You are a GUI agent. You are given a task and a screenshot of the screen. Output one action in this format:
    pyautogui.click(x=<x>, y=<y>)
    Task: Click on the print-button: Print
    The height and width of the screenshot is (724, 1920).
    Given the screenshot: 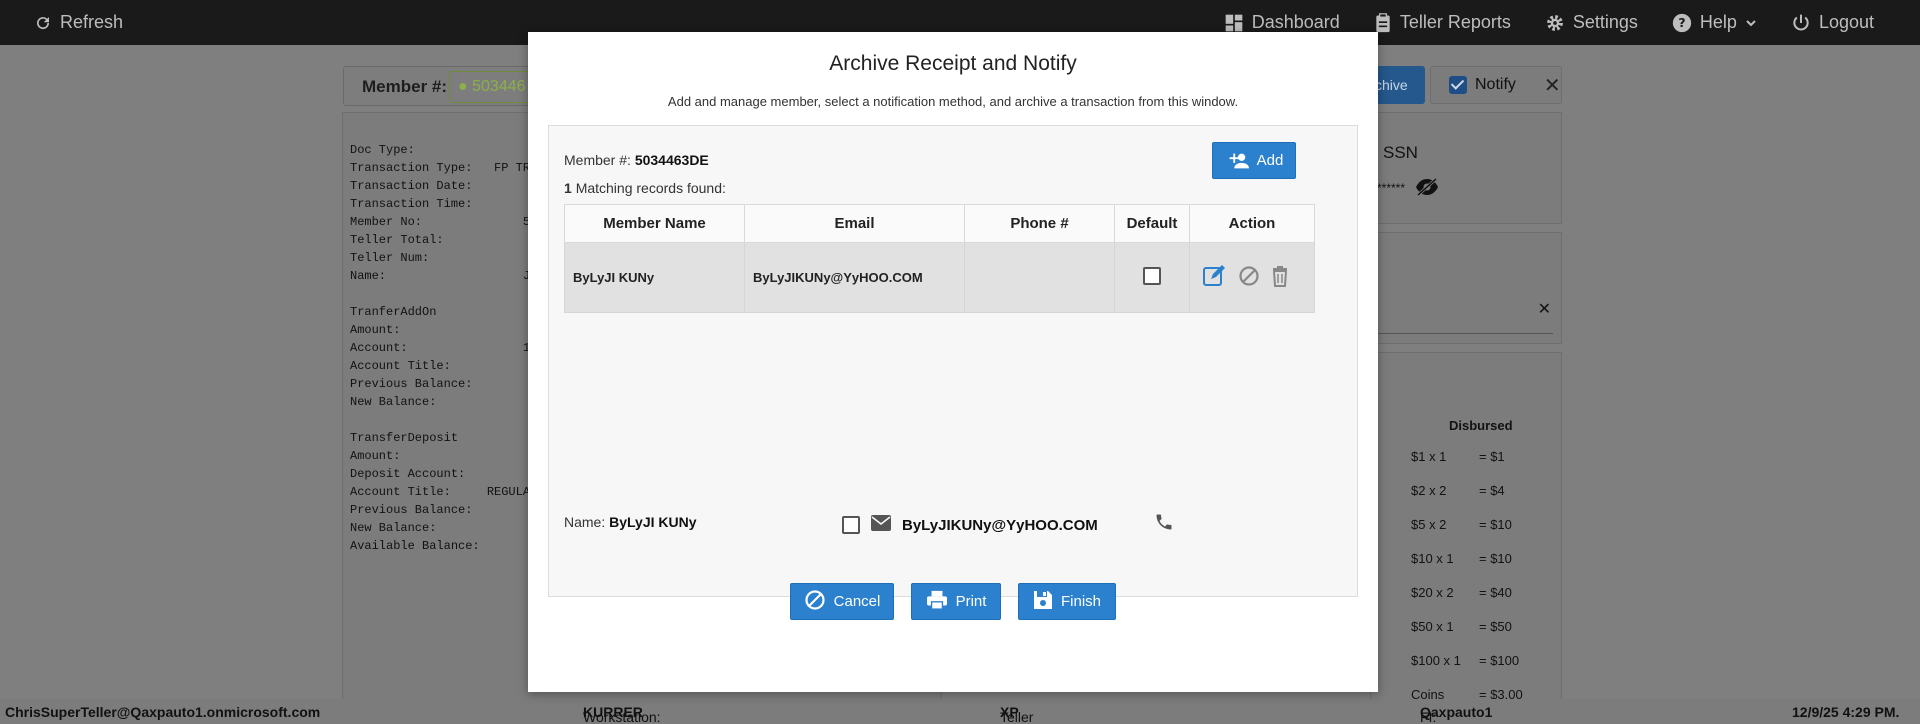 What is the action you would take?
    pyautogui.click(x=956, y=601)
    